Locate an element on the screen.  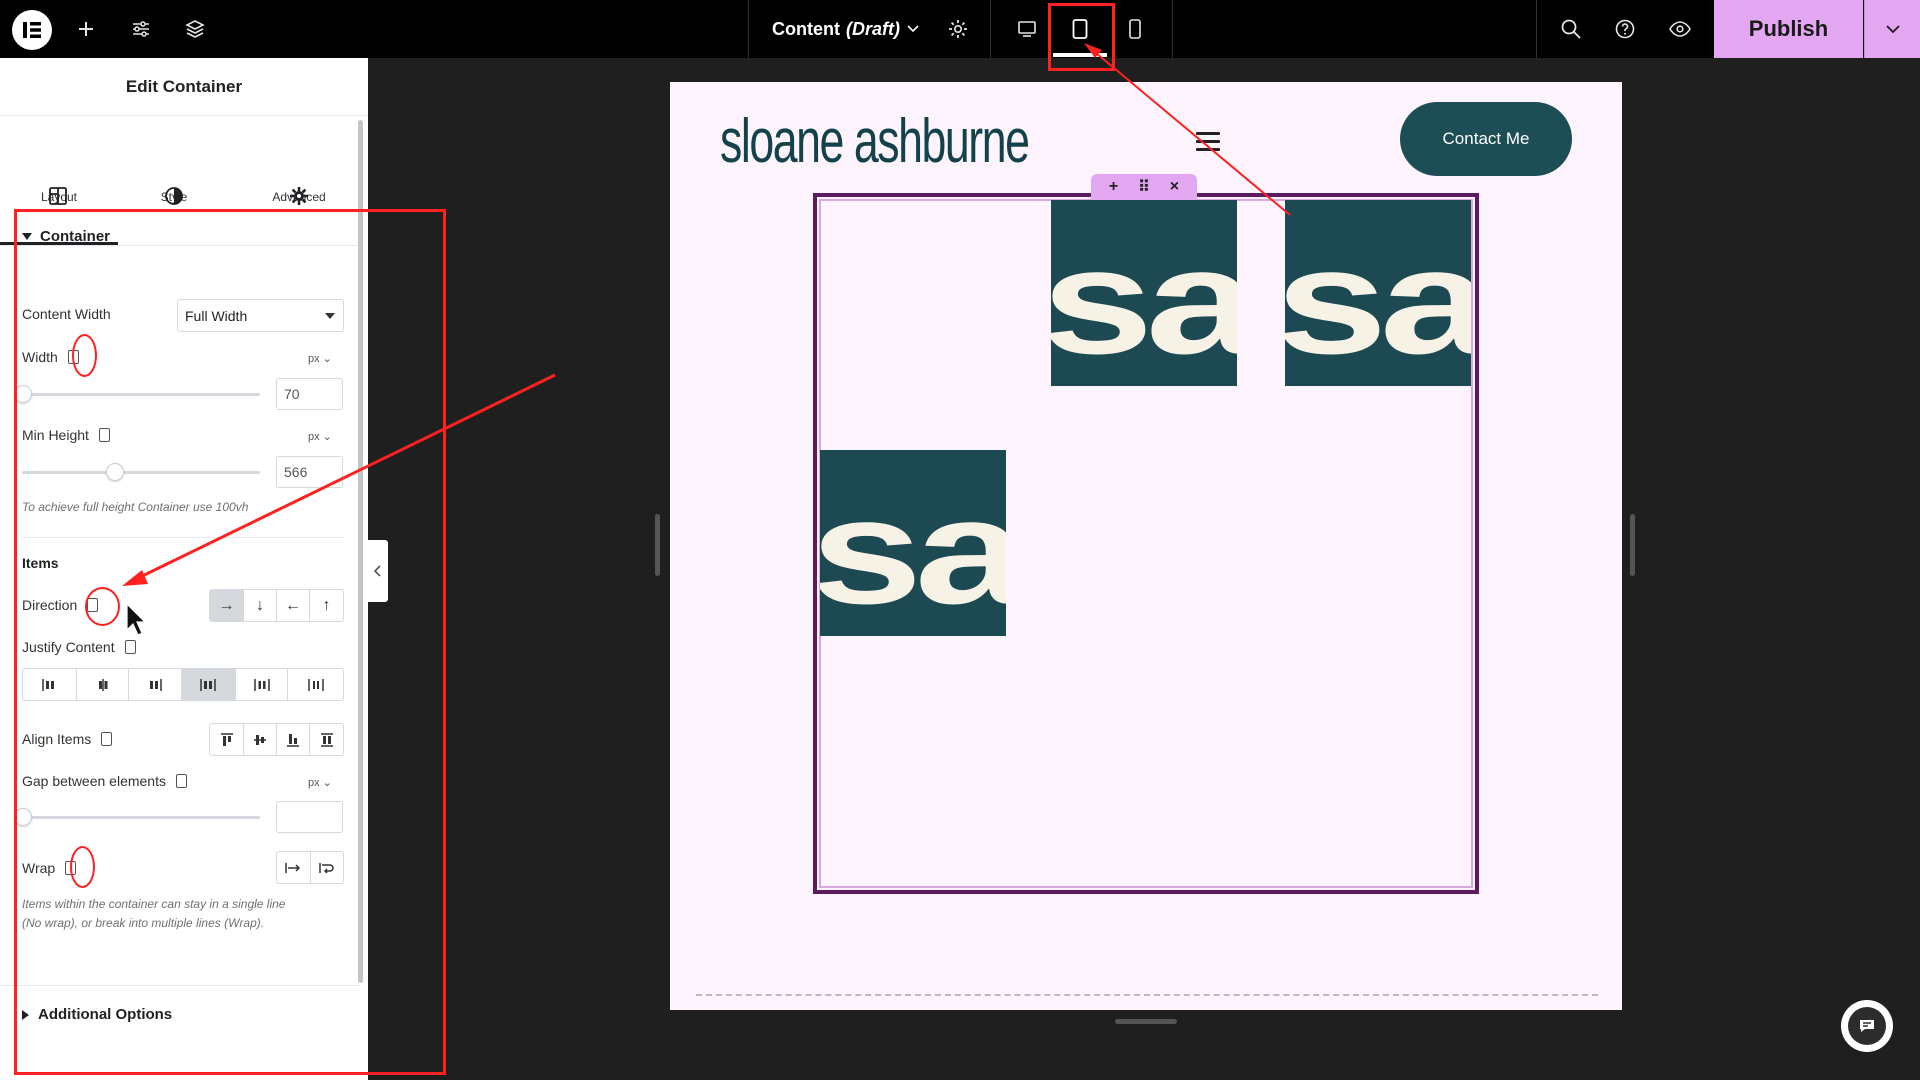
resize-handle-left is located at coordinates (657, 545).